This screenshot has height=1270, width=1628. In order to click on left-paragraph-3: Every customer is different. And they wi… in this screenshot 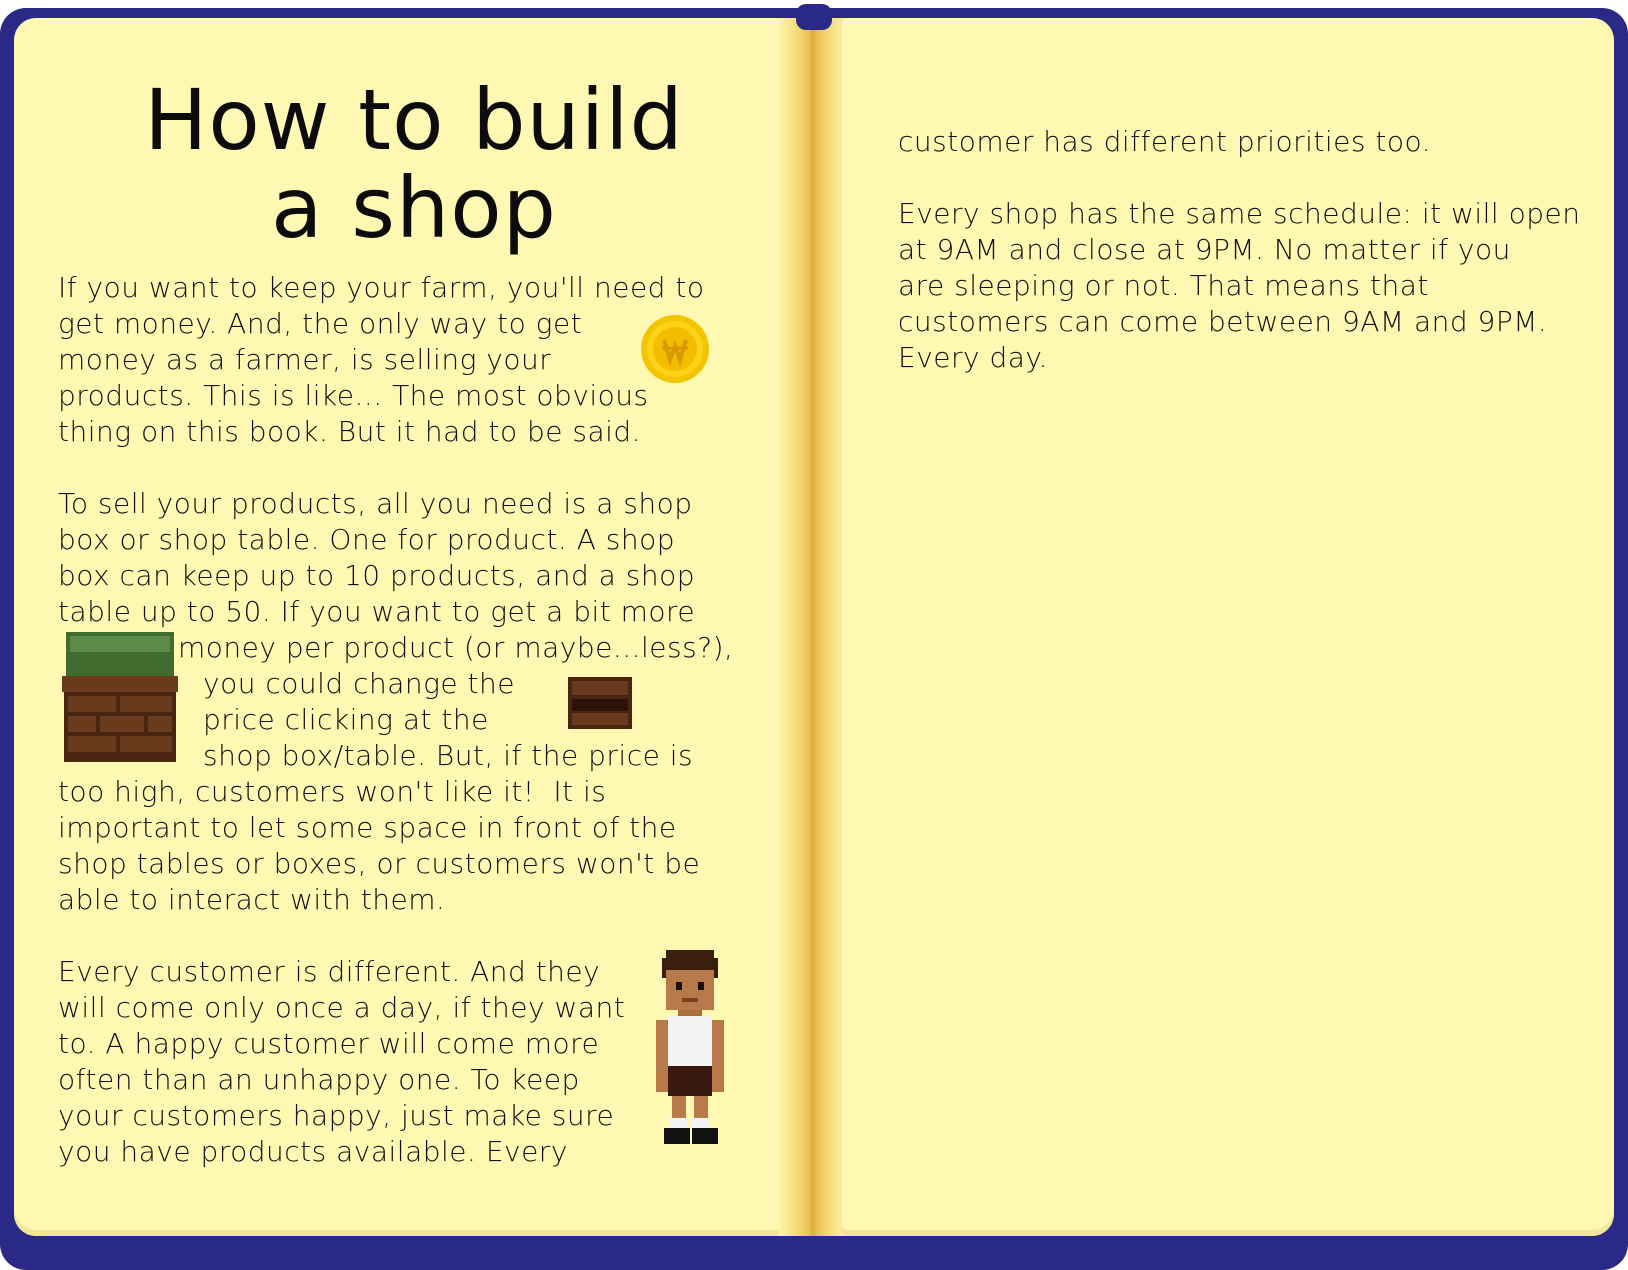, I will do `click(341, 1062)`.